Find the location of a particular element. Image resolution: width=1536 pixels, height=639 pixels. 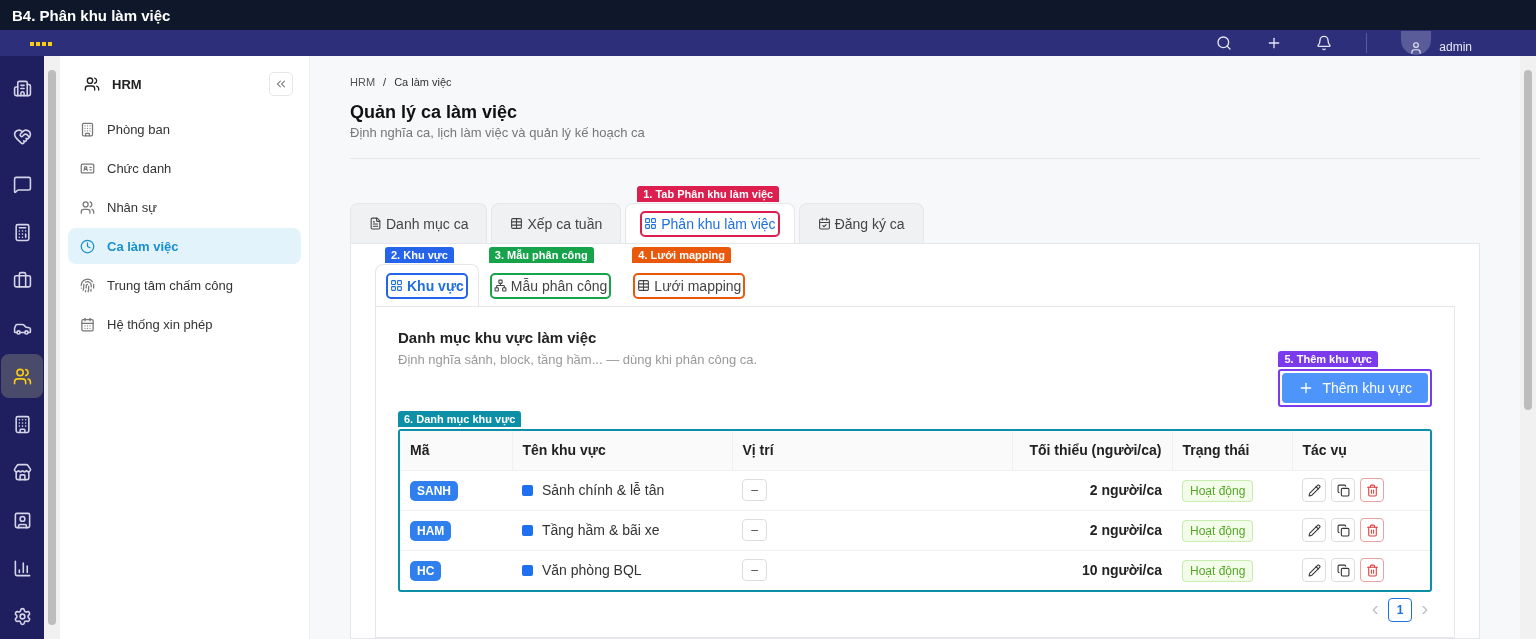

annotation-tag: 6. Danh mục khu vực is located at coordinates (460, 419).